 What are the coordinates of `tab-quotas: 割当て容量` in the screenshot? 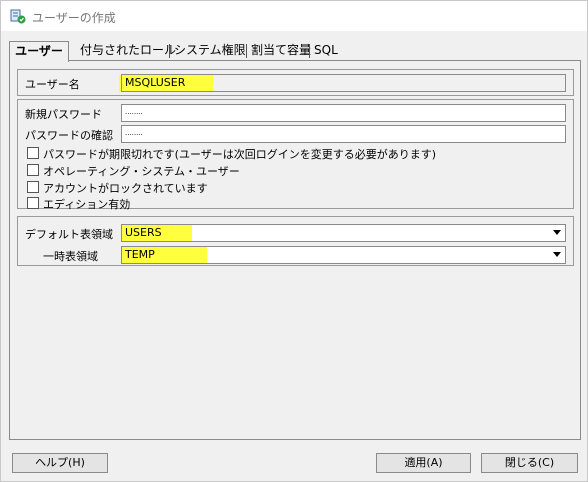 It's located at (281, 51).